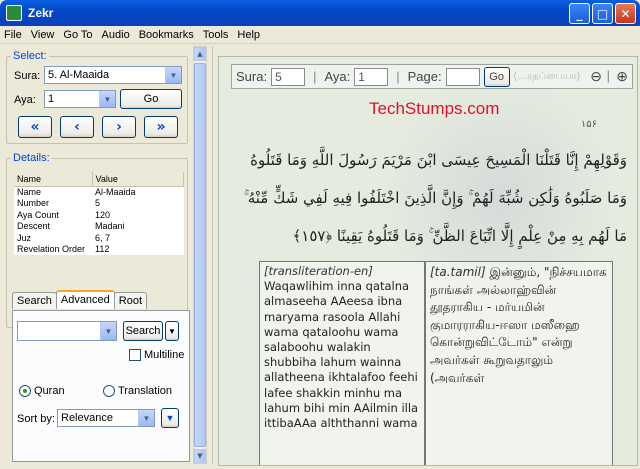  I want to click on search-tabs: Search Advanced Root, so click(80, 299).